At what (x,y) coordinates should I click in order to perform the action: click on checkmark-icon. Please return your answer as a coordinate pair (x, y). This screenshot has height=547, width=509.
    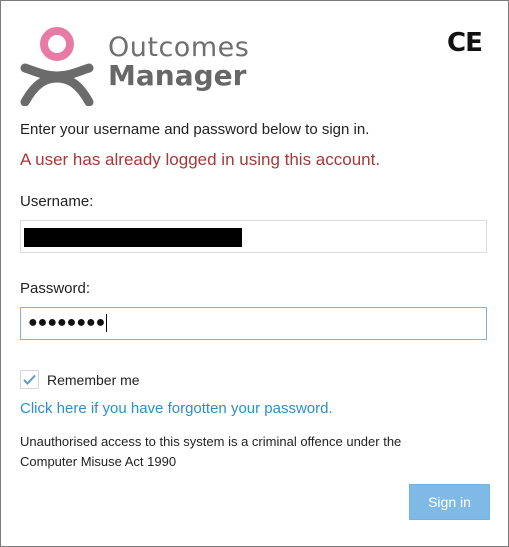
    Looking at the image, I should click on (29, 379).